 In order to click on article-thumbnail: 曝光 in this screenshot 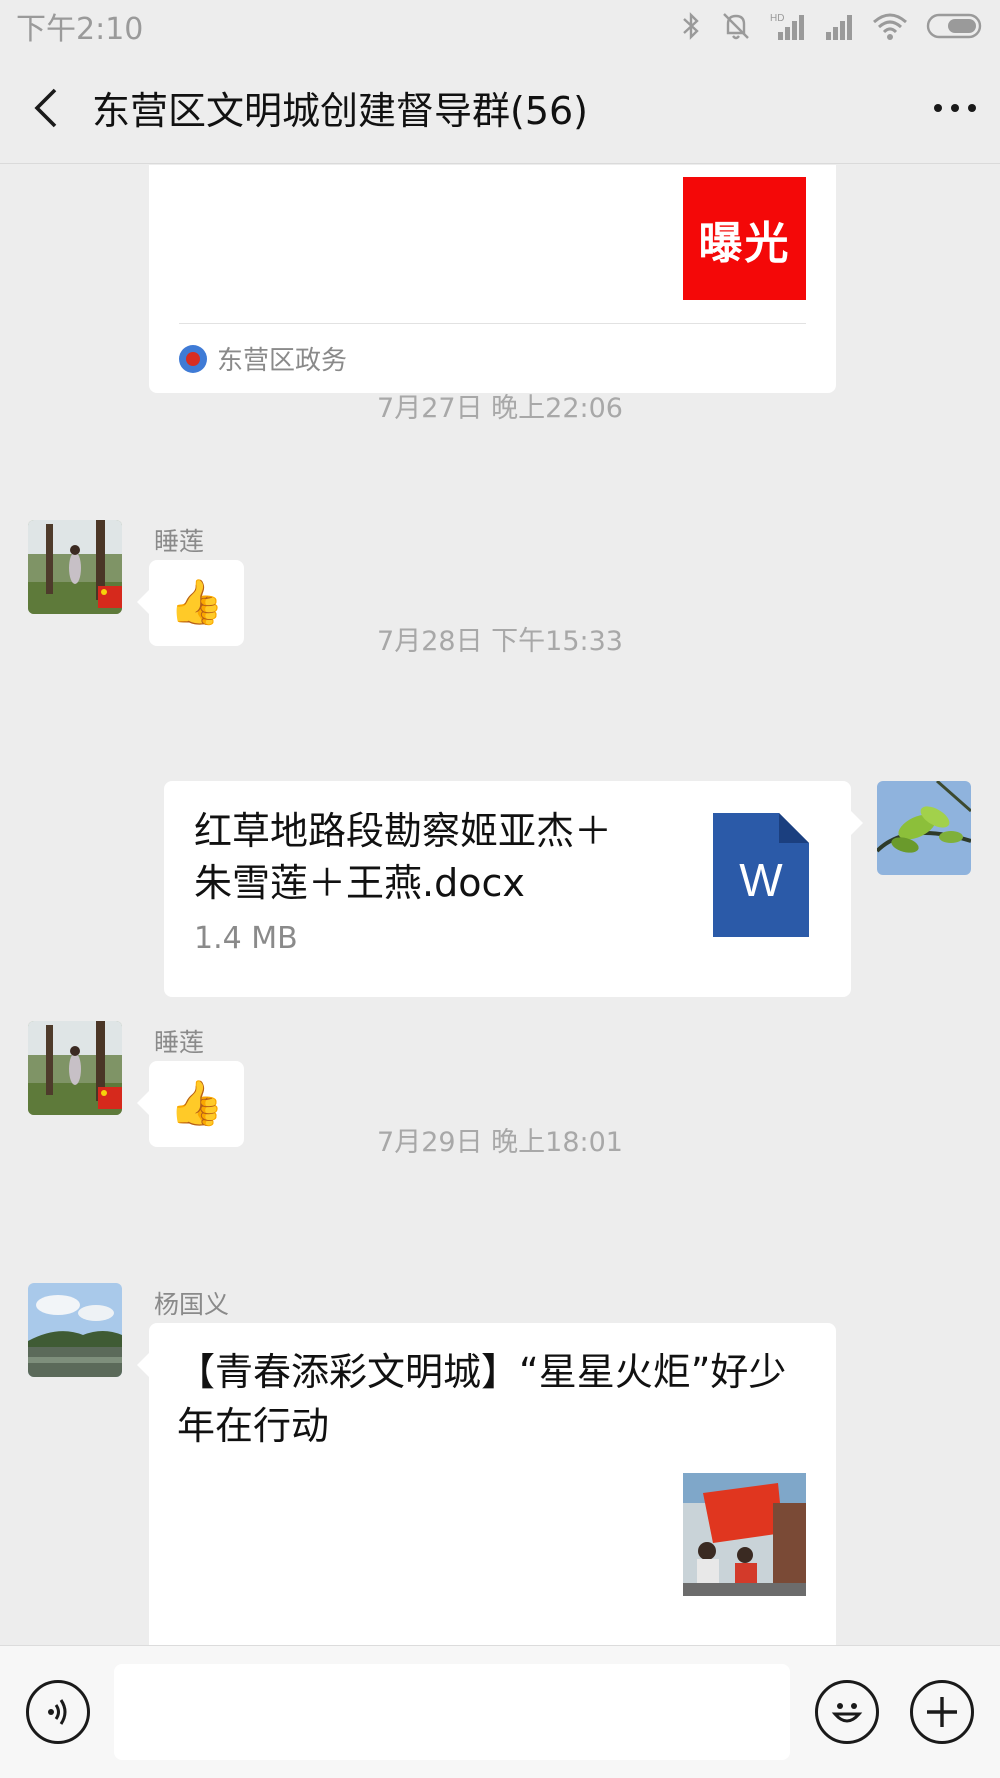, I will do `click(744, 238)`.